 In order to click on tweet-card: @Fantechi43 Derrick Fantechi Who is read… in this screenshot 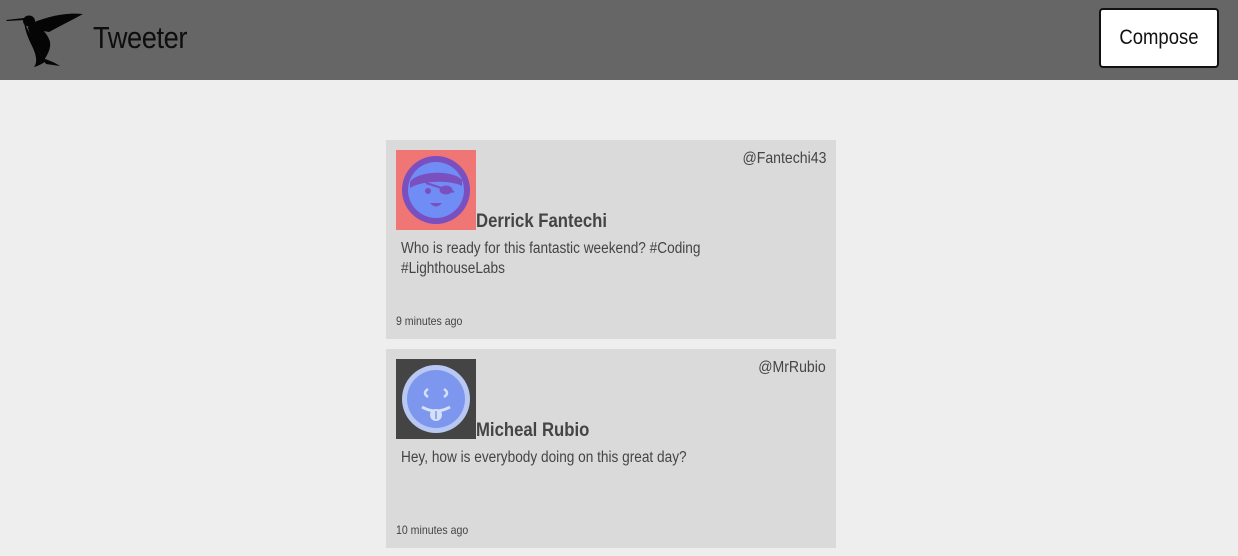, I will do `click(611, 239)`.